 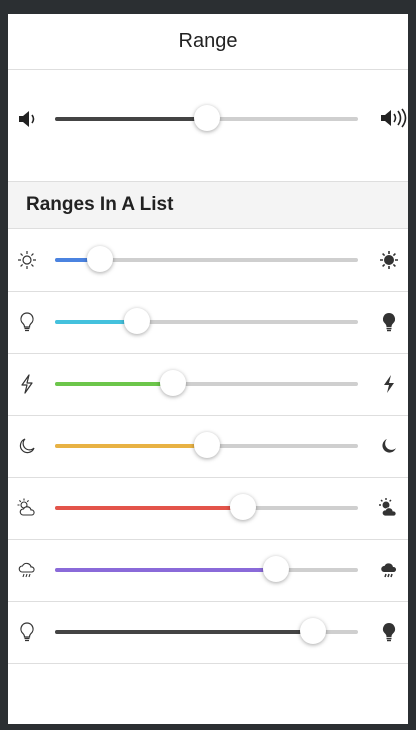 I want to click on partly-sunny-filled-icon, so click(x=389, y=508).